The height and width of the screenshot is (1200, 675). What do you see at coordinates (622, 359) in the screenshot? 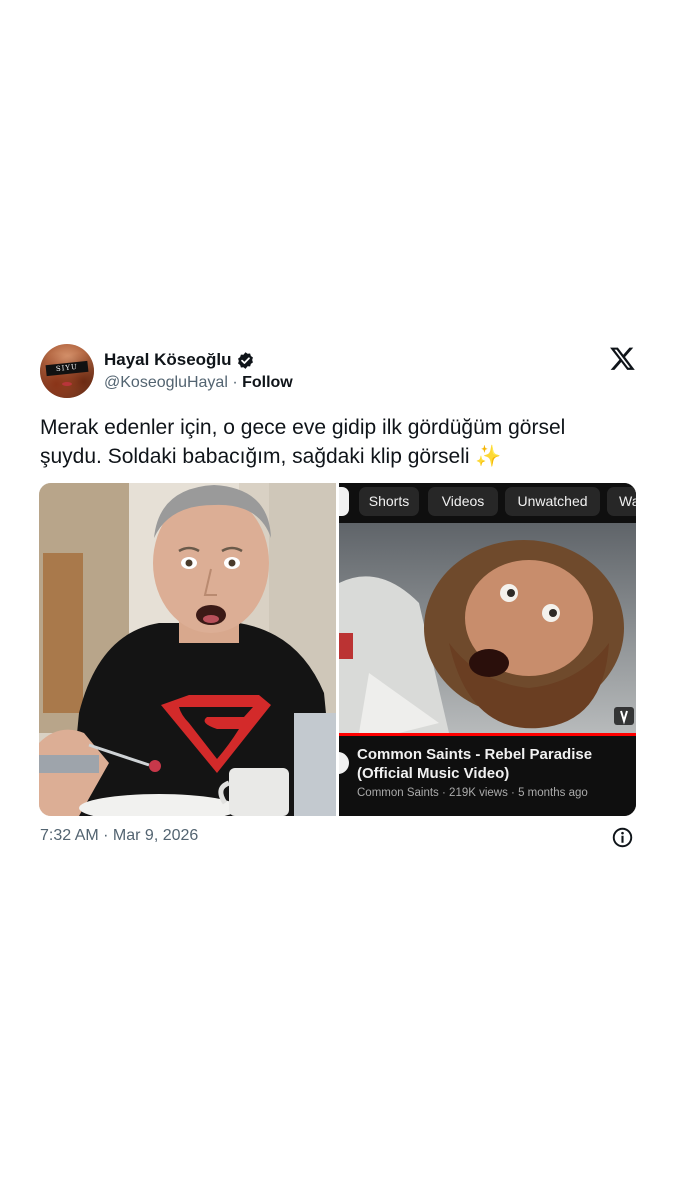
I see `x-logo-icon` at bounding box center [622, 359].